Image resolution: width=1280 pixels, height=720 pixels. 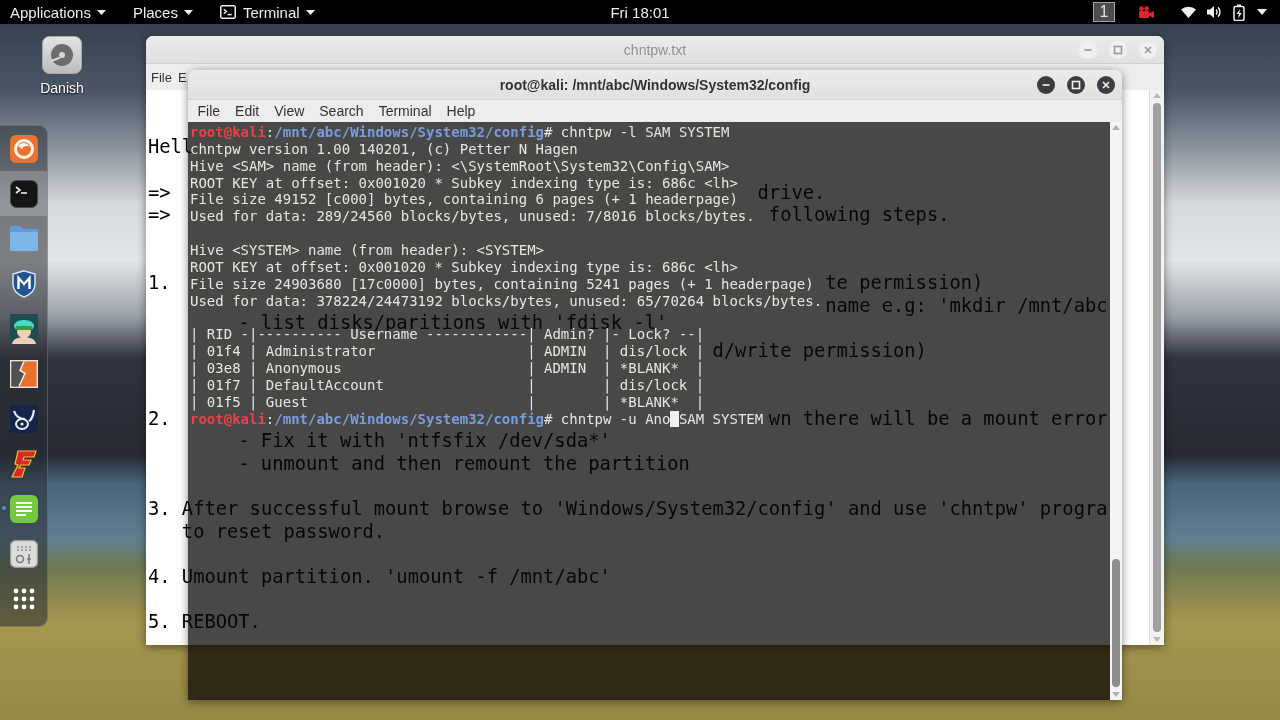 I want to click on menu-item: Terminal, so click(x=405, y=111).